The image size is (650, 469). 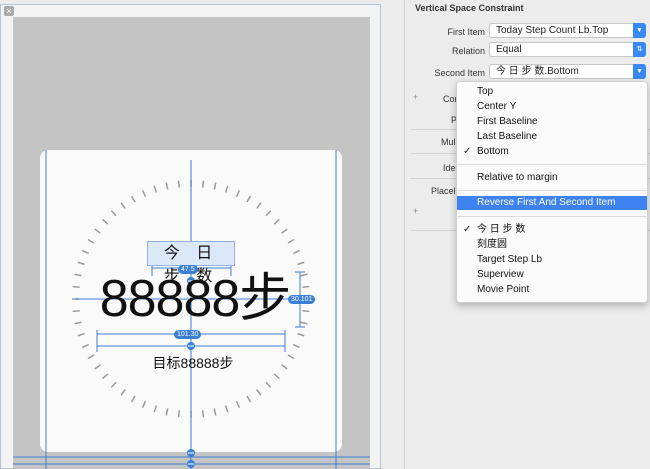 I want to click on second-item-popup: 今 日 步 数.Bottom ▼, so click(x=567, y=71).